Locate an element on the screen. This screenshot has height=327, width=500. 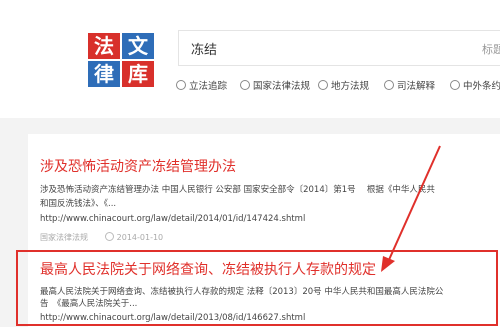
filter-label: 中外条约 is located at coordinates (481, 86).